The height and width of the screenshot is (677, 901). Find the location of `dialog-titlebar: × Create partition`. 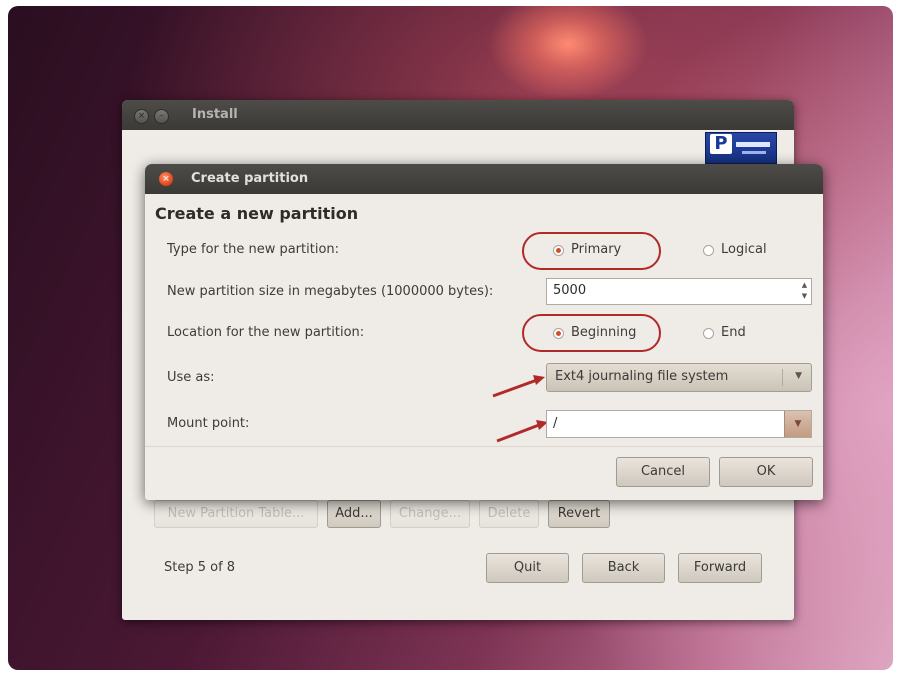

dialog-titlebar: × Create partition is located at coordinates (484, 179).